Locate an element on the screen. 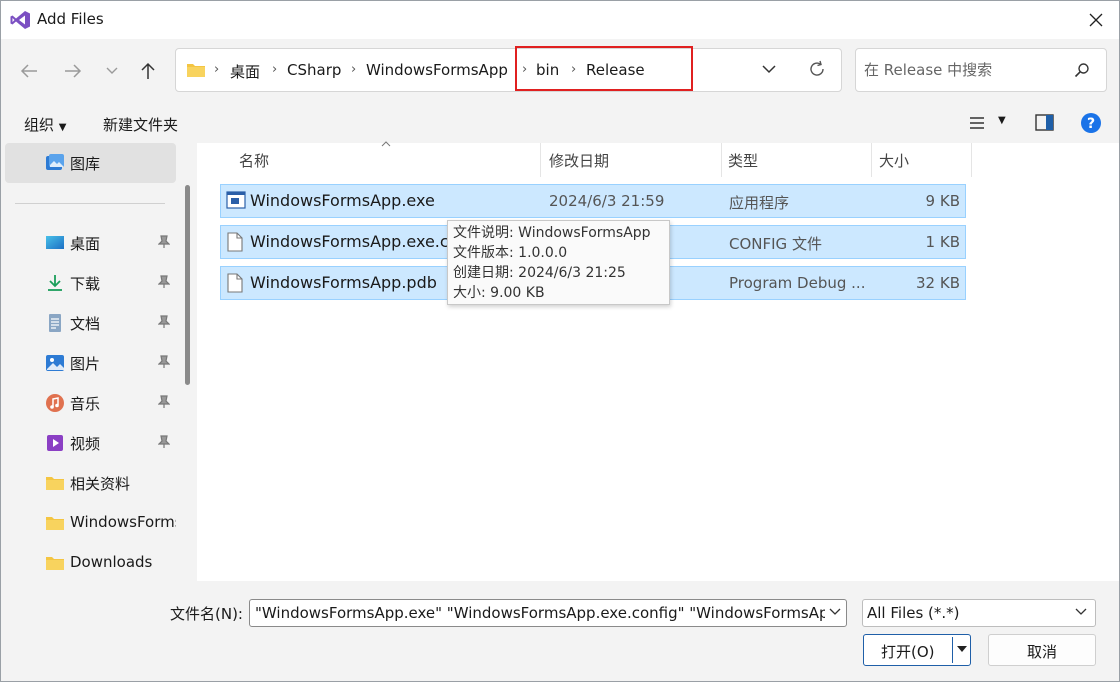  title-bar: Add Files is located at coordinates (560, 20).